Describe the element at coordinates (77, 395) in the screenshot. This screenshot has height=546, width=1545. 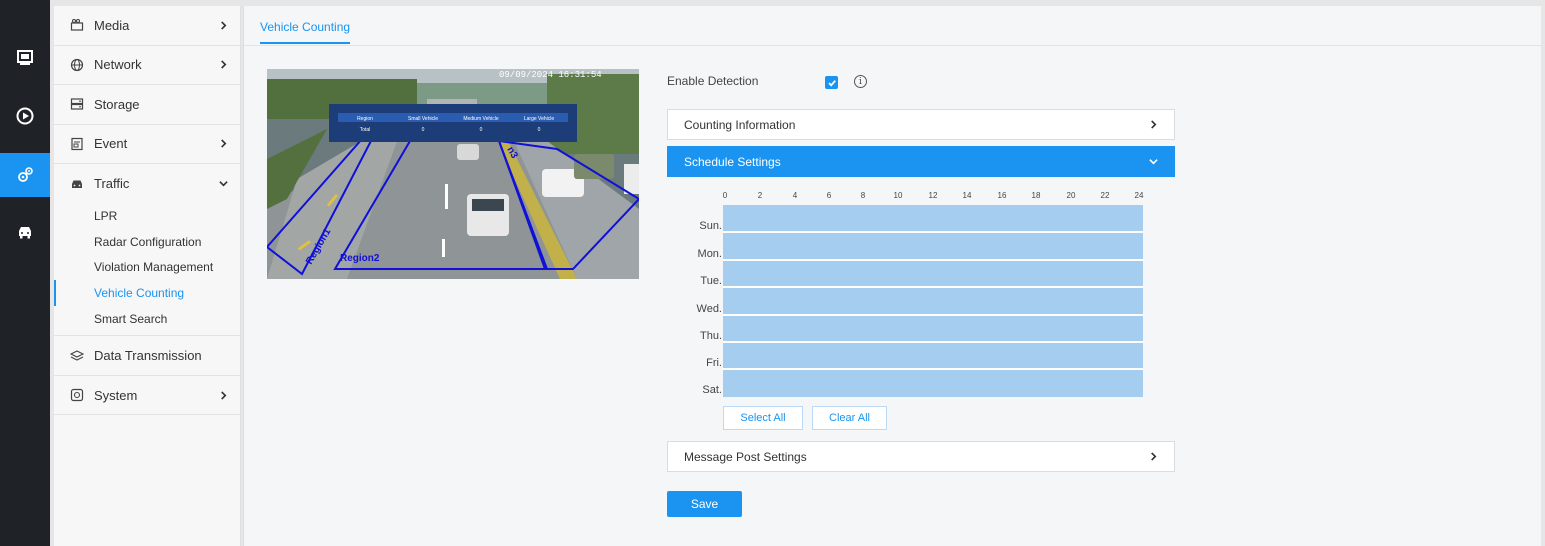
I see `system-icon` at that location.